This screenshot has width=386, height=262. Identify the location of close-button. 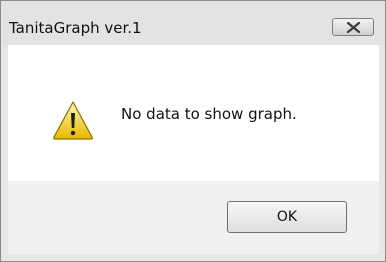
(353, 27).